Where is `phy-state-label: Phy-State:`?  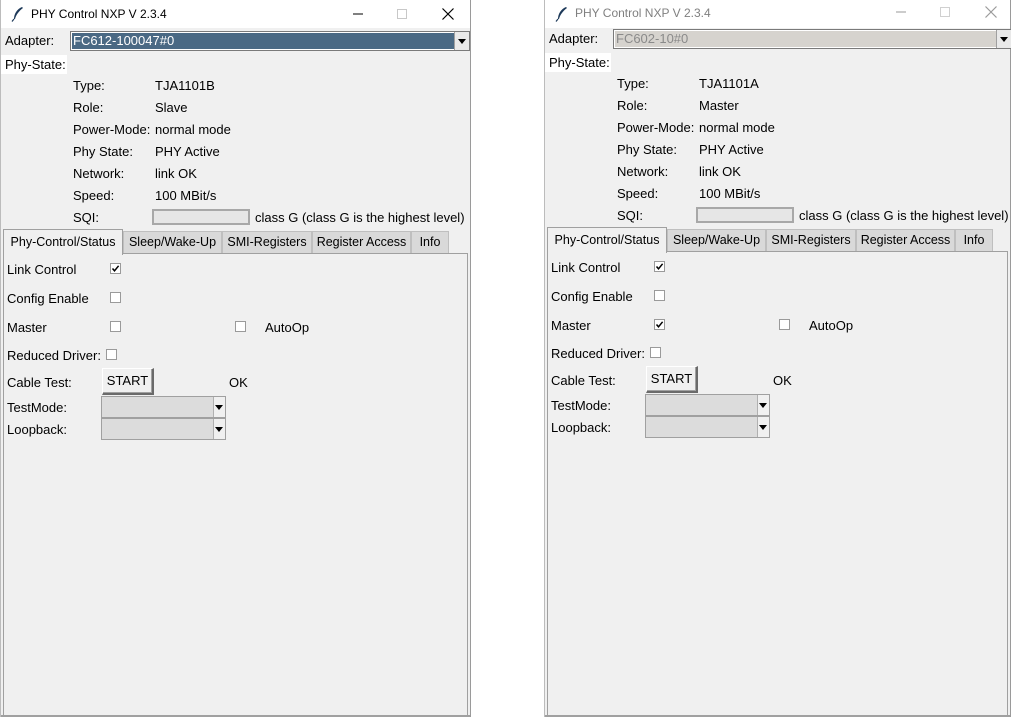 phy-state-label: Phy-State: is located at coordinates (578, 62).